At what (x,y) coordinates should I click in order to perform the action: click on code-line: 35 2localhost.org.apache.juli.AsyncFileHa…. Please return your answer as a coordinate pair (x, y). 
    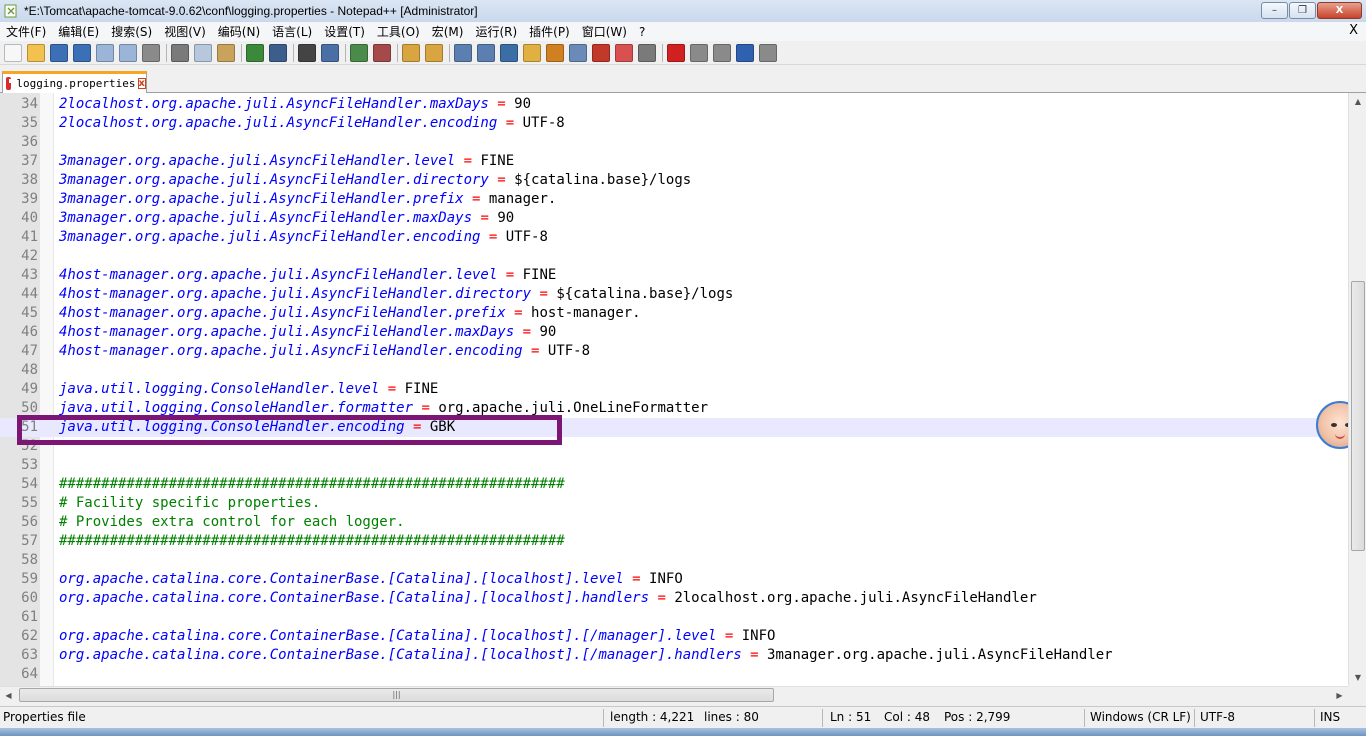
    Looking at the image, I should click on (674, 123).